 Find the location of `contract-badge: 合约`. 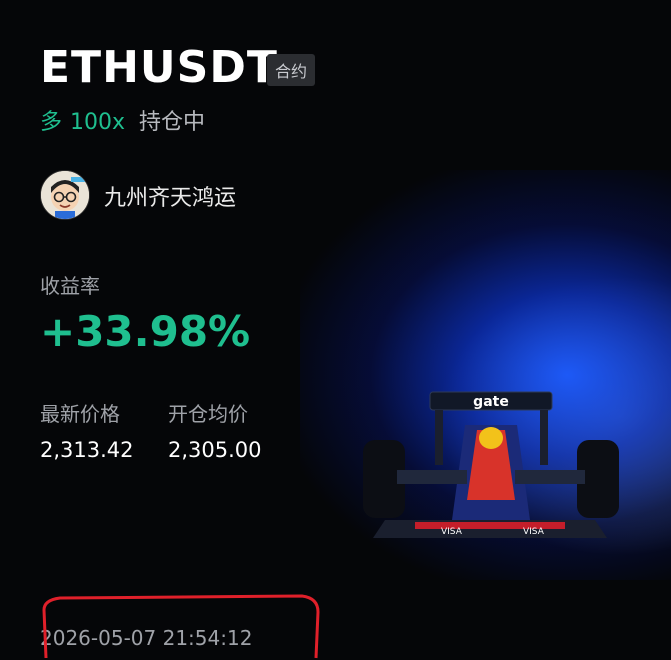

contract-badge: 合约 is located at coordinates (291, 70).